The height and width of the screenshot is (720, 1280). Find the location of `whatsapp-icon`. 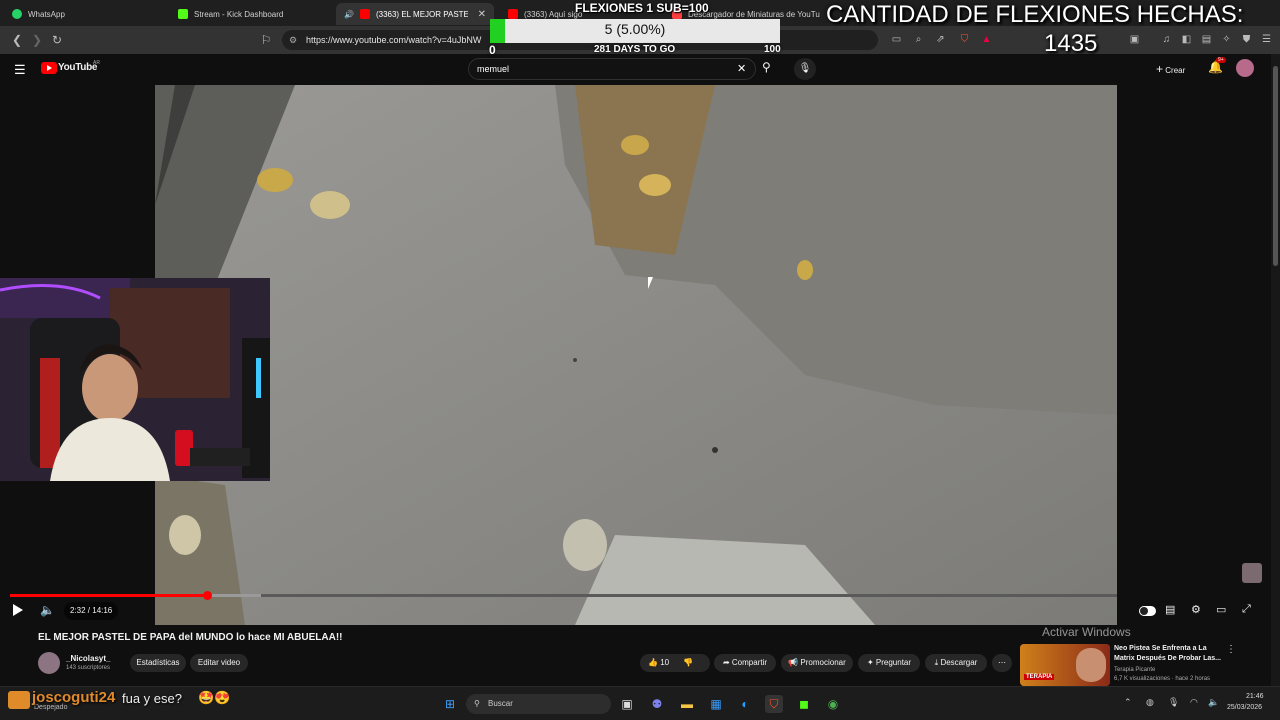

whatsapp-icon is located at coordinates (17, 14).